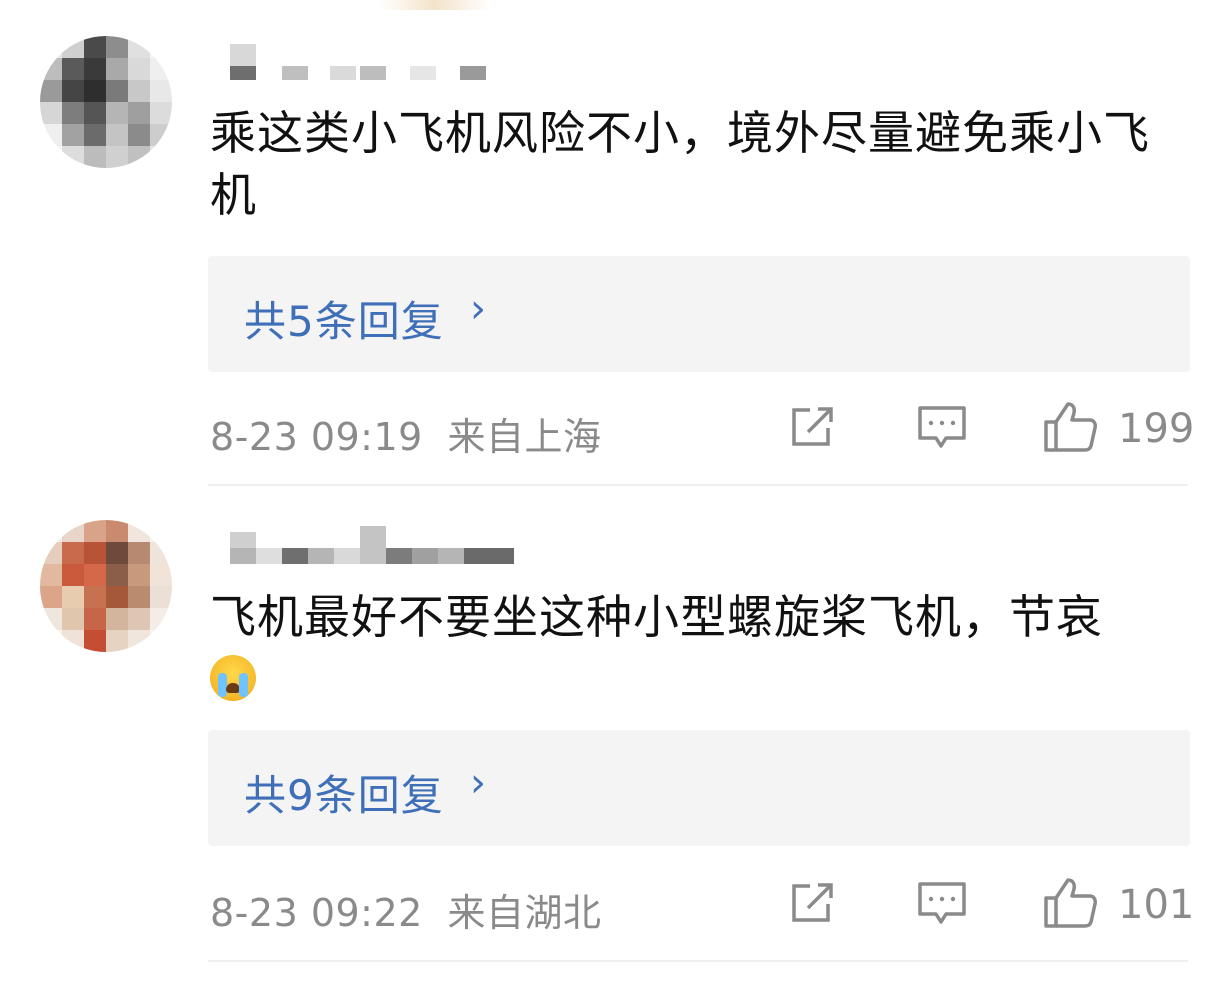 Image resolution: width=1228 pixels, height=985 pixels. What do you see at coordinates (316, 437) in the screenshot?
I see `timestamp: 8-23 09:19` at bounding box center [316, 437].